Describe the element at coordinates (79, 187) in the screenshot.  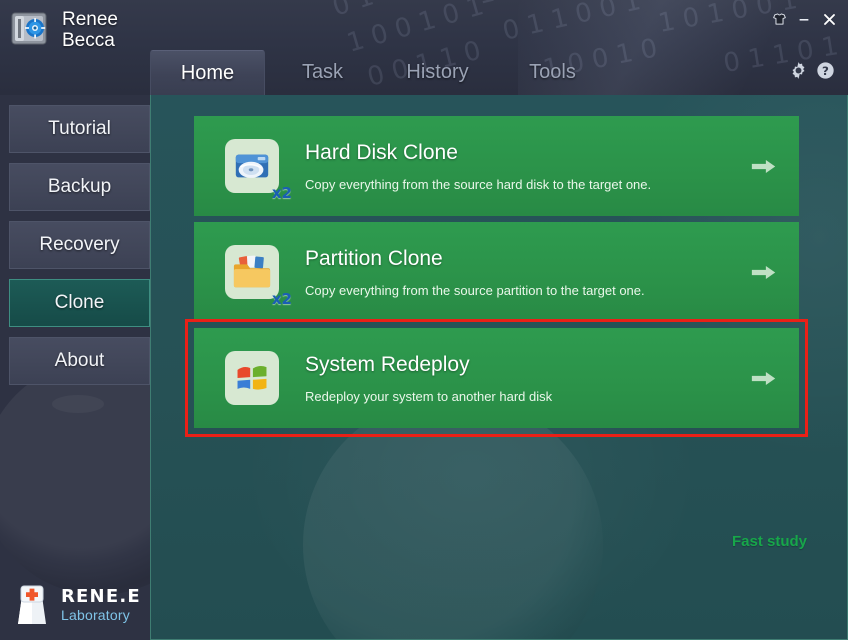
I see `sidebar-item-backup: Backup` at that location.